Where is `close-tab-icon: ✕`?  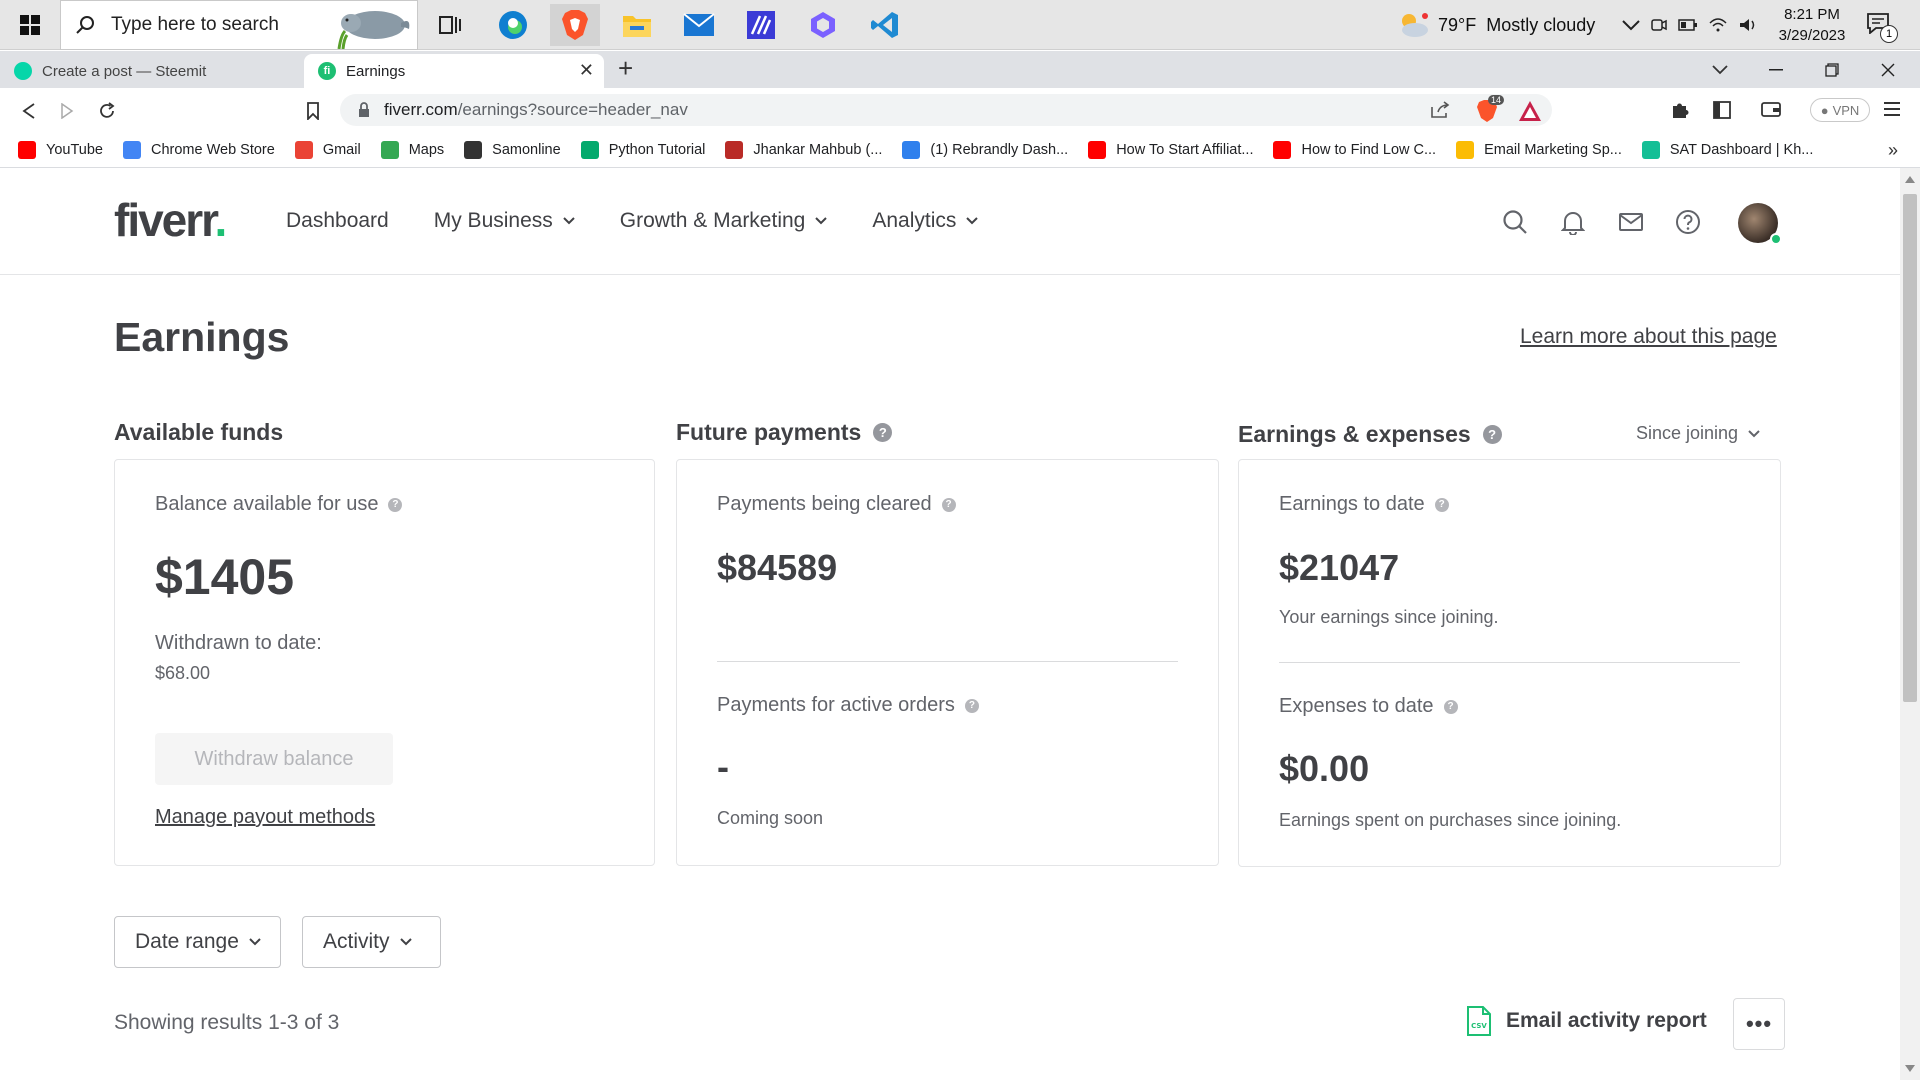
close-tab-icon: ✕ is located at coordinates (586, 70).